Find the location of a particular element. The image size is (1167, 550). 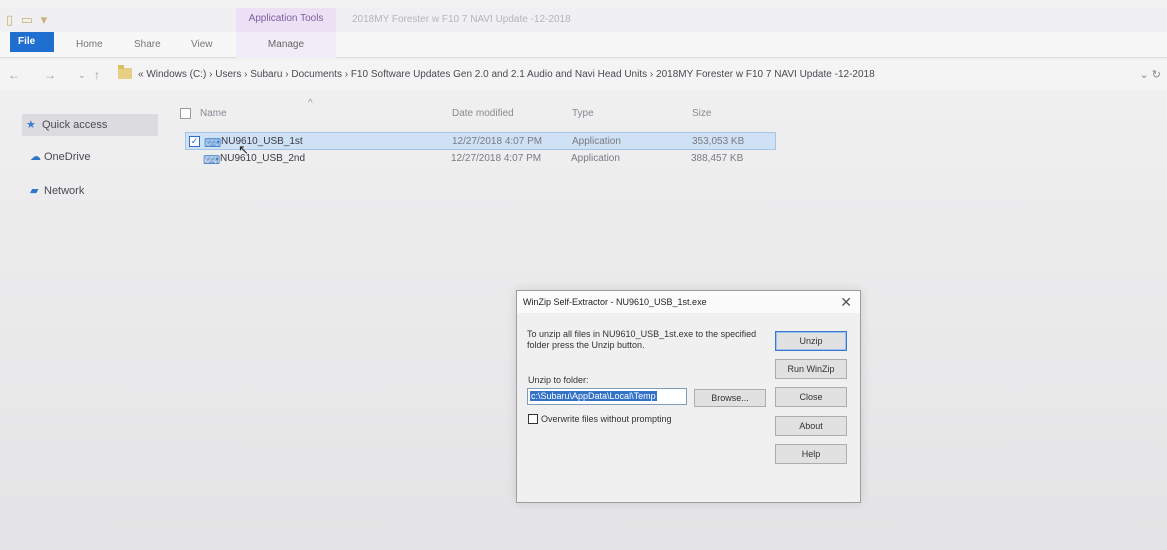

recent-chevron-icon: ⌄ is located at coordinates (82, 75).